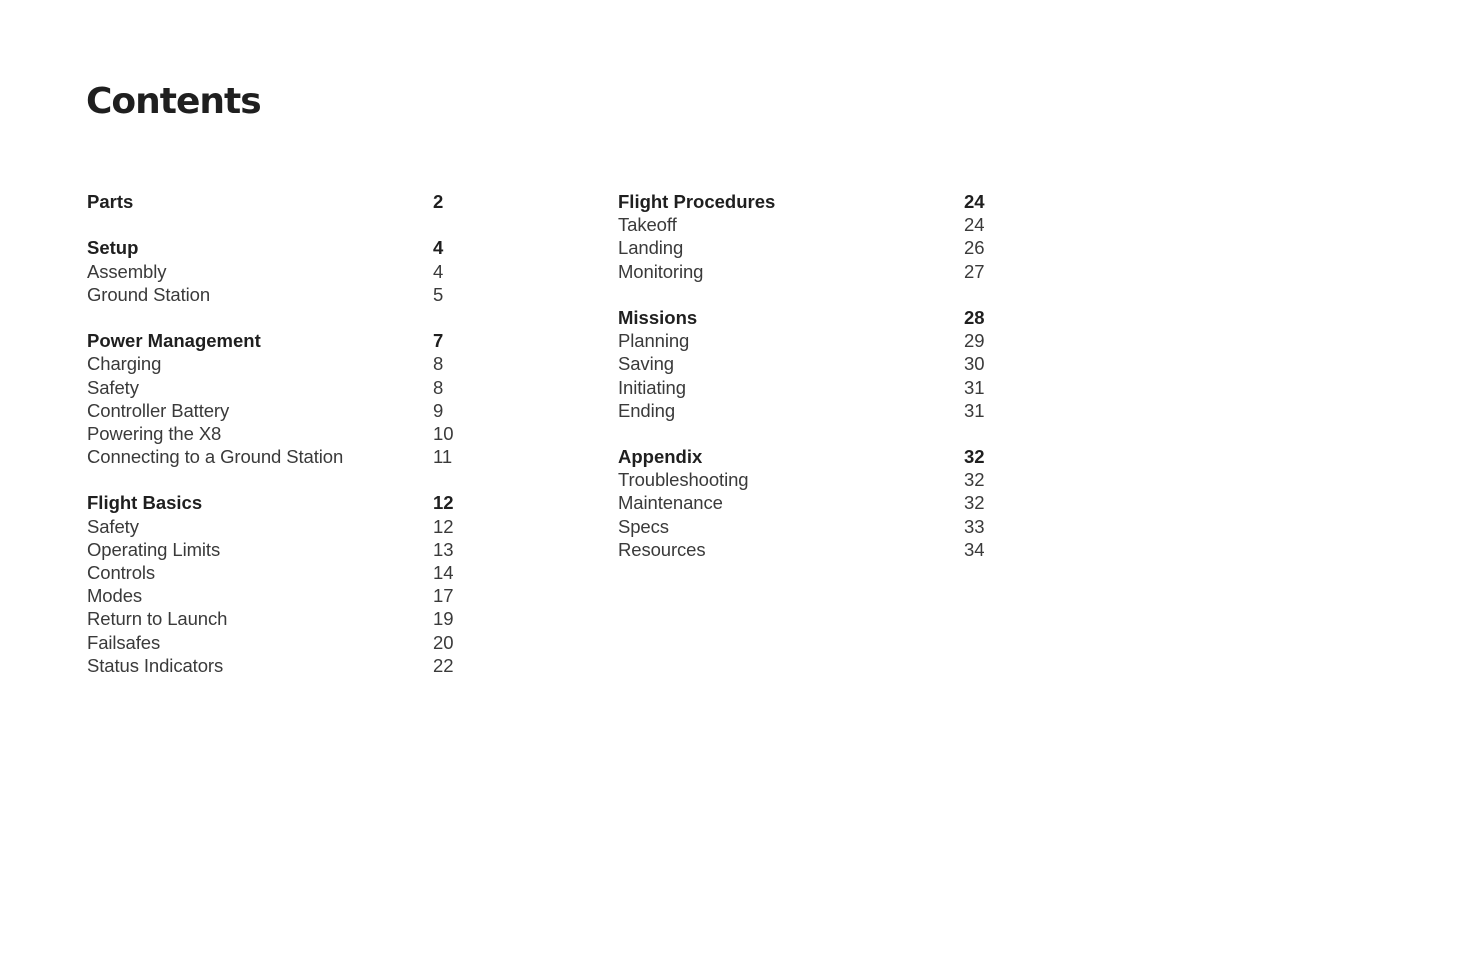 The height and width of the screenshot is (954, 1475). What do you see at coordinates (124, 364) in the screenshot?
I see `toc-entry-label: Charging` at bounding box center [124, 364].